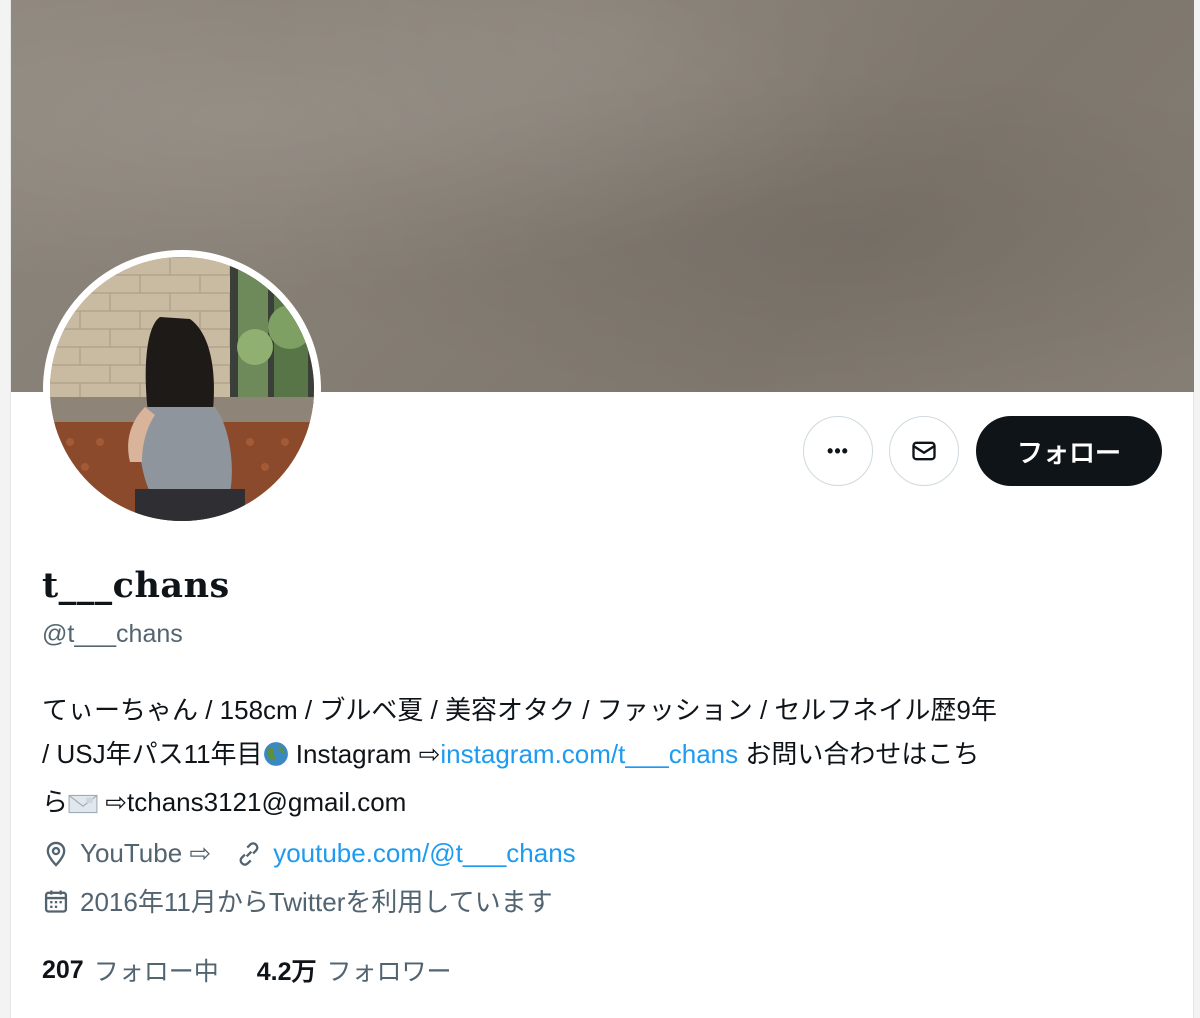 The image size is (1200, 1018). Describe the element at coordinates (152, 754) in the screenshot. I see `bio-line-2-prefix: / USJ年パス11年目` at that location.